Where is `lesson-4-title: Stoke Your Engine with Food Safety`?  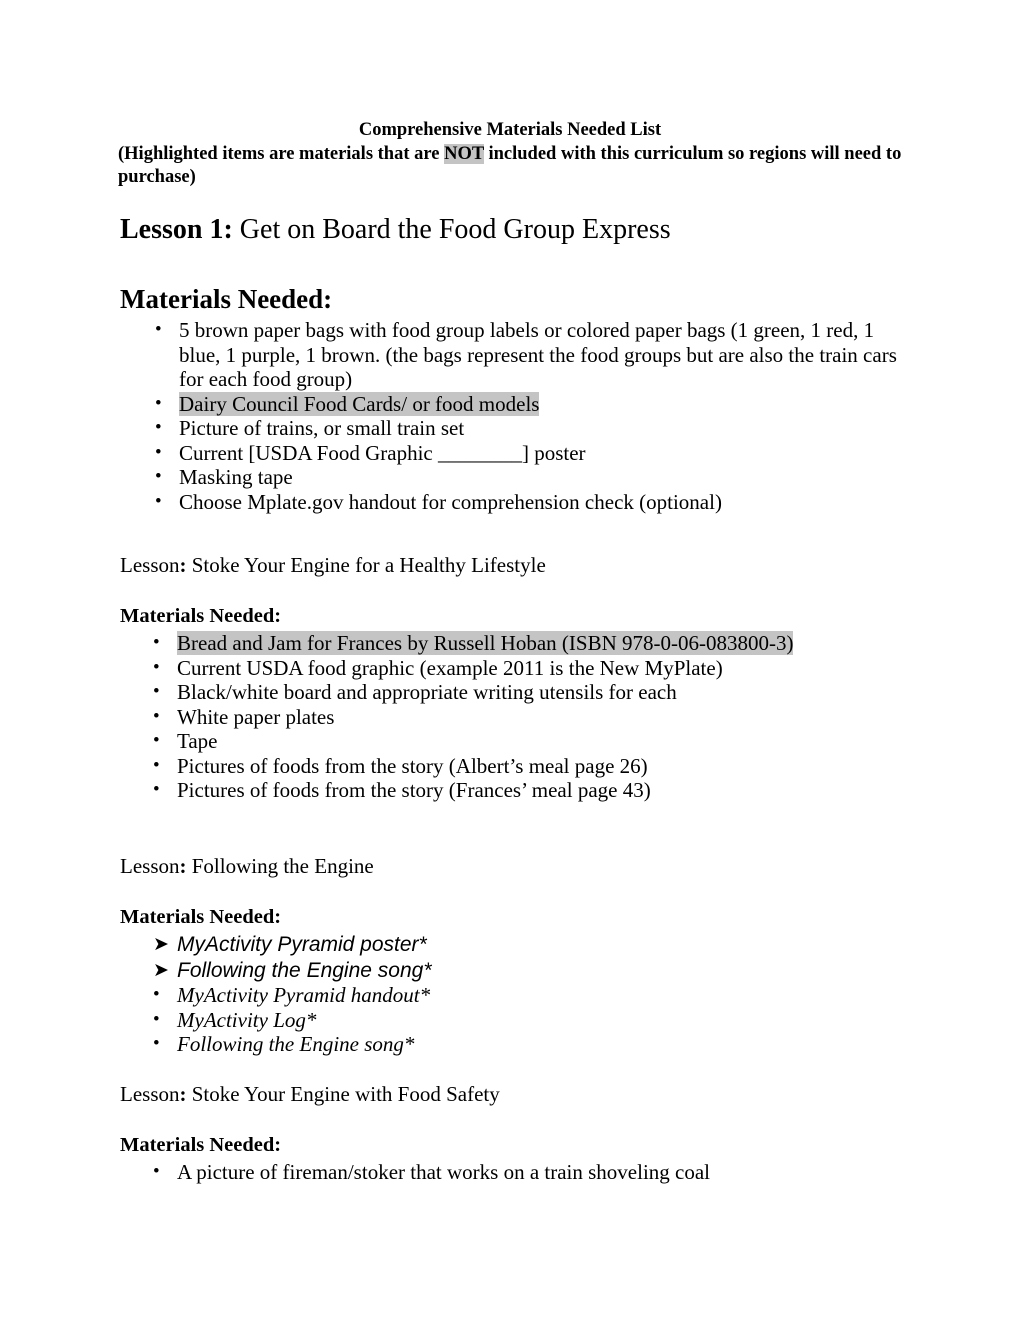
lesson-4-title: Stoke Your Engine with Food Safety is located at coordinates (343, 1094).